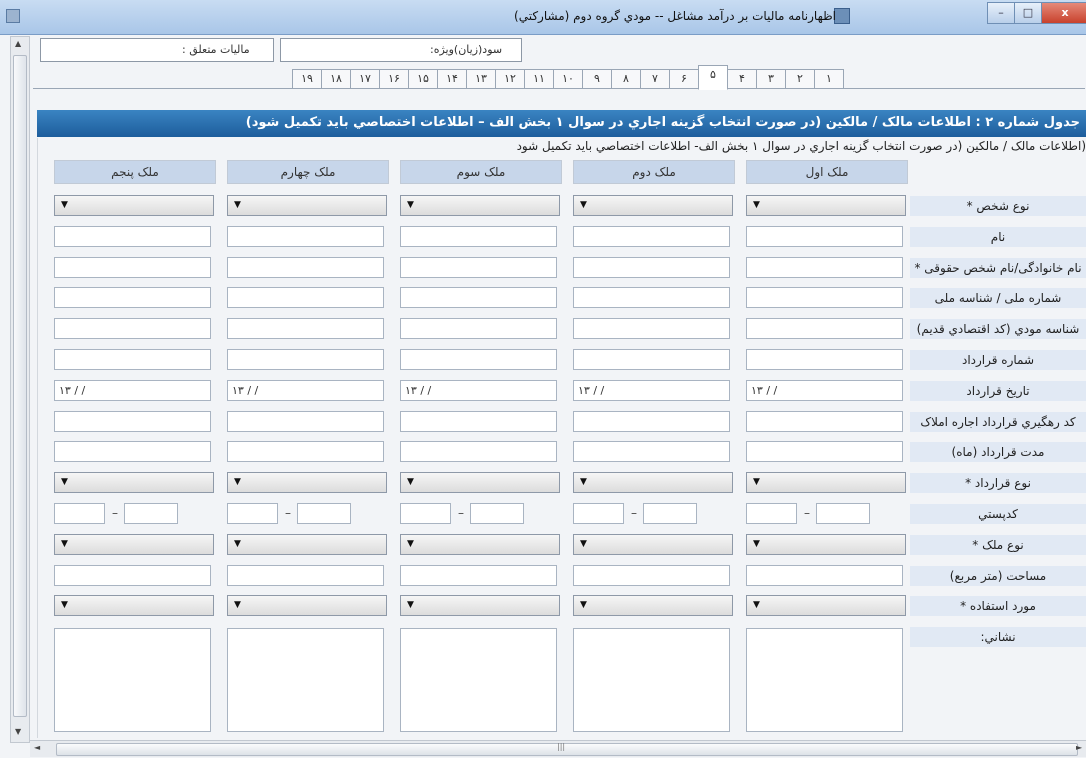  What do you see at coordinates (478, 680) in the screenshot?
I see `owner-third-address-textarea` at bounding box center [478, 680].